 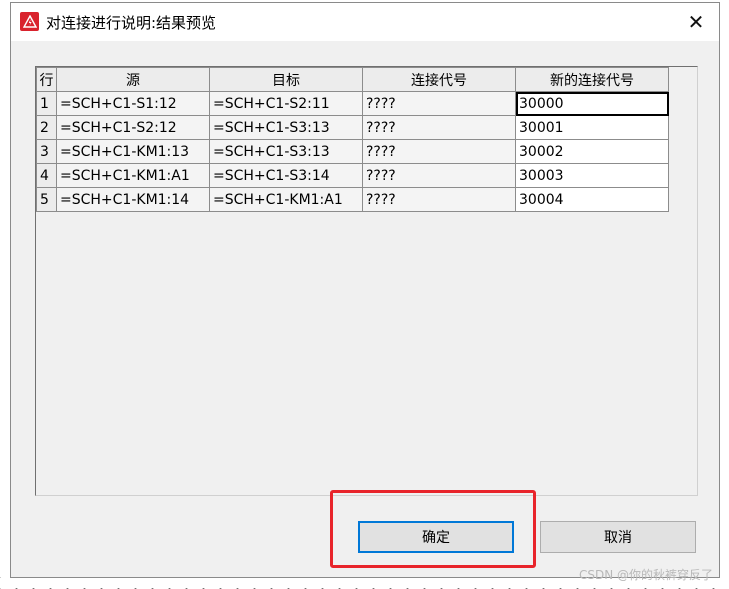 What do you see at coordinates (46, 175) in the screenshot?
I see `row-number: 4` at bounding box center [46, 175].